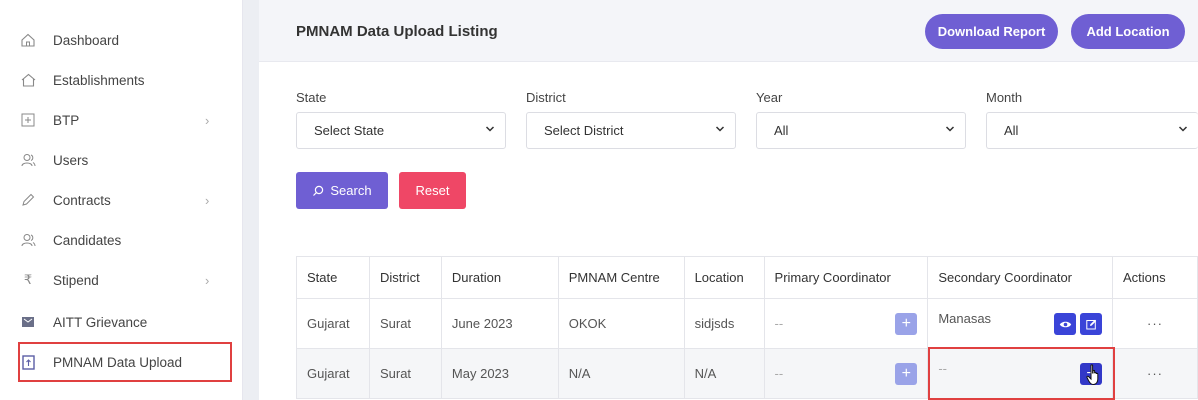 Image resolution: width=1198 pixels, height=400 pixels. Describe the element at coordinates (99, 80) in the screenshot. I see `sidebar-item-label: Establishments` at that location.